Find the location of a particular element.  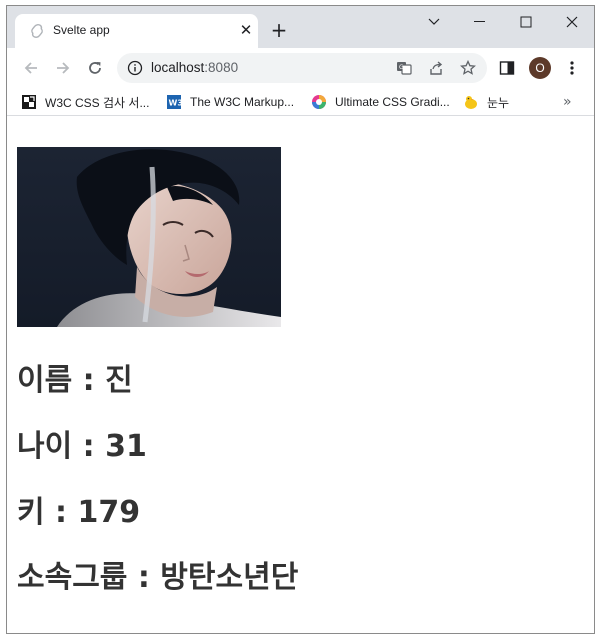

translate-icon: G is located at coordinates (404, 68).